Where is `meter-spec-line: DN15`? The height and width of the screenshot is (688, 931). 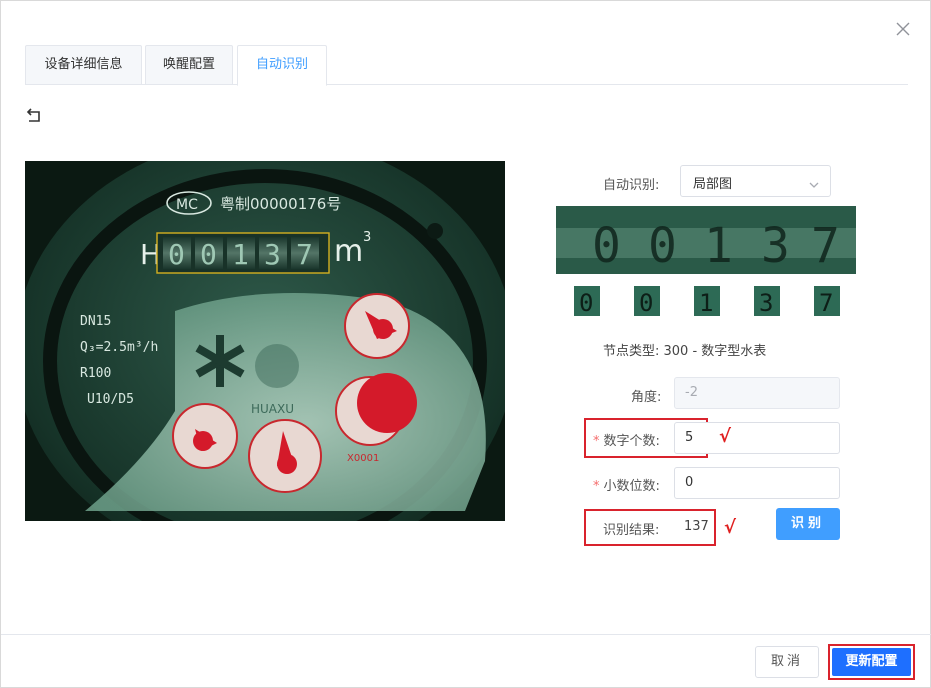
meter-spec-line: DN15 is located at coordinates (95, 321).